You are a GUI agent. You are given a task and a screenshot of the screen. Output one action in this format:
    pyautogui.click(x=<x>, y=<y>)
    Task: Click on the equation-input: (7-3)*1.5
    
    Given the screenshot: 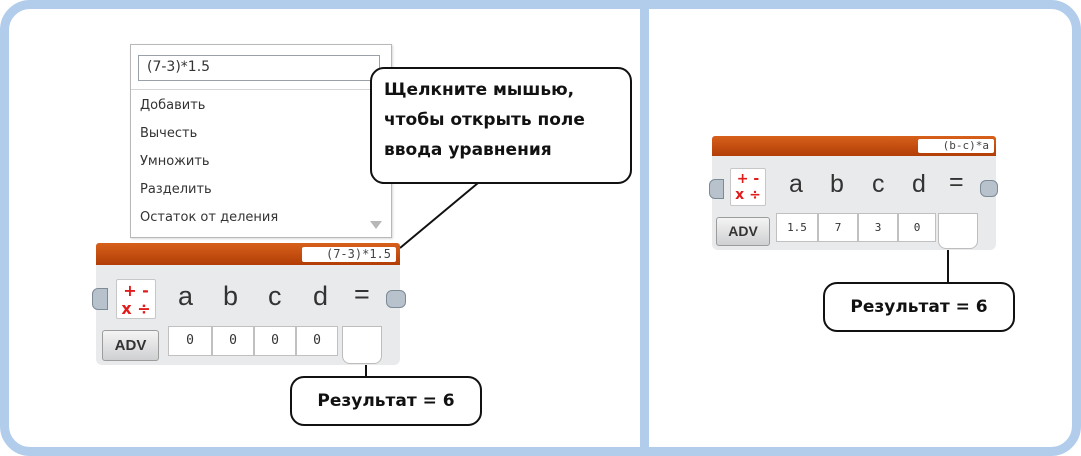 What is the action you would take?
    pyautogui.click(x=259, y=68)
    